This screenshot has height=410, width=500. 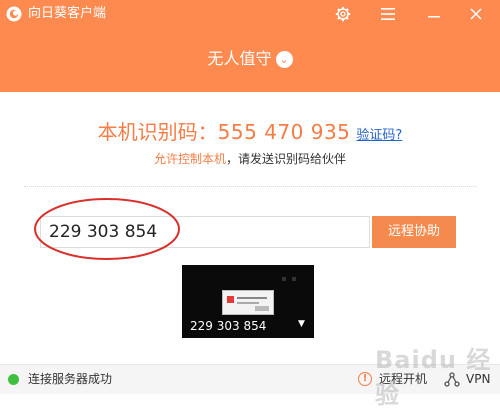 What do you see at coordinates (434, 14) in the screenshot?
I see `minimize-button` at bounding box center [434, 14].